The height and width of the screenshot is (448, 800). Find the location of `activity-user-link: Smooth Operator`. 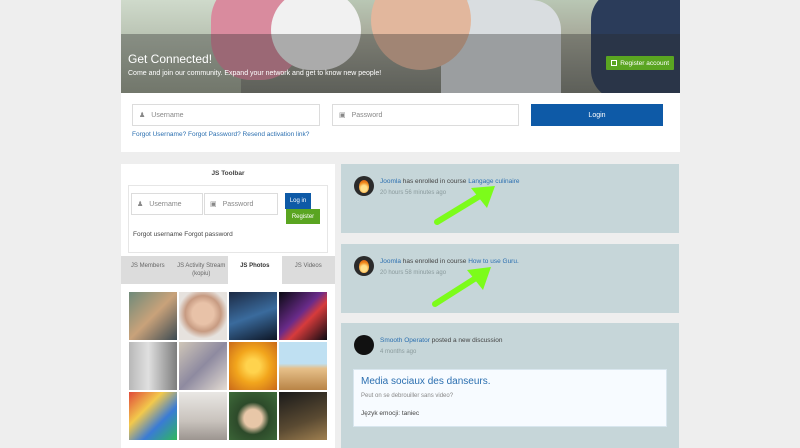

activity-user-link: Smooth Operator is located at coordinates (405, 340).